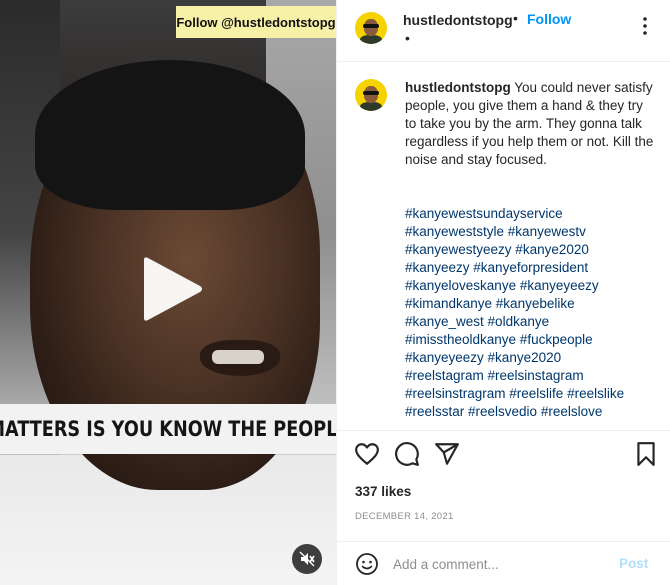 The image size is (670, 585). I want to click on video-caption-text: MATTERS IS YOU KNOW THE PEOPLE, so click(168, 429).